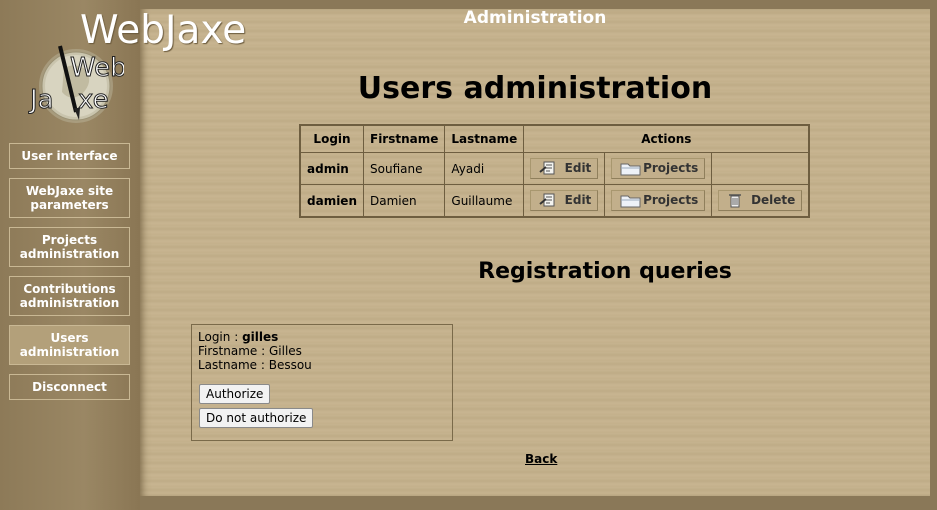 This screenshot has width=937, height=510. Describe the element at coordinates (535, 18) in the screenshot. I see `page-header-title: Administration` at that location.